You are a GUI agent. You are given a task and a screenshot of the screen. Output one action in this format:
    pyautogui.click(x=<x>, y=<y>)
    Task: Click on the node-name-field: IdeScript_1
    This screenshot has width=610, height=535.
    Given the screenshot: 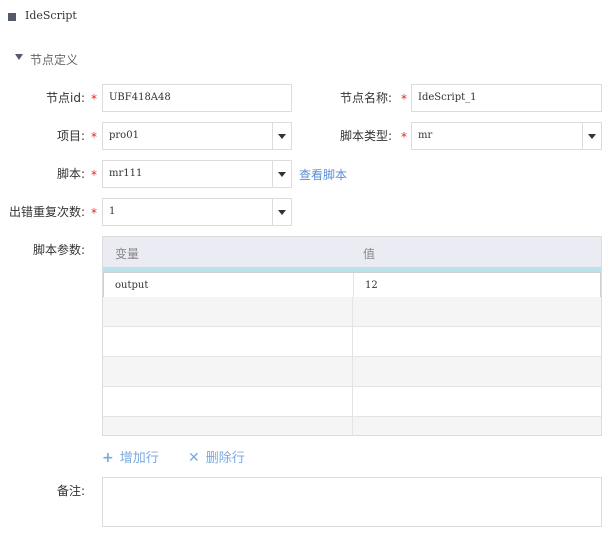 What is the action you would take?
    pyautogui.click(x=506, y=98)
    